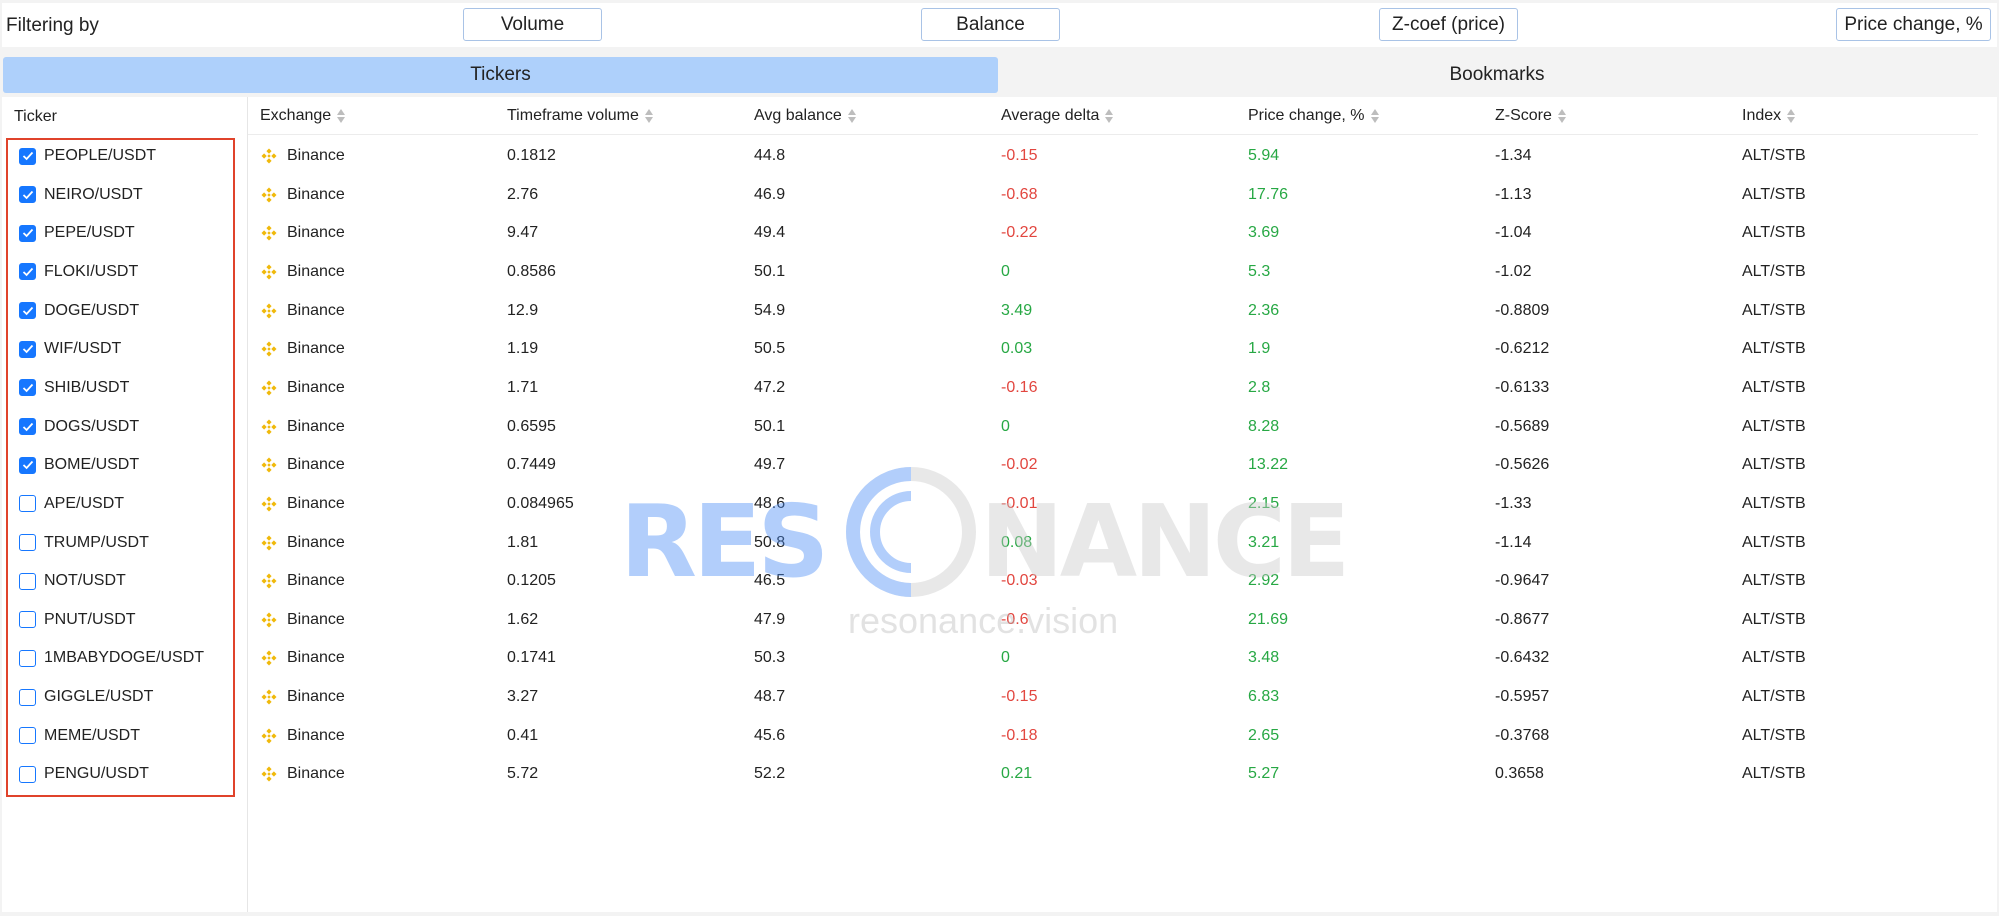 The image size is (1999, 916). What do you see at coordinates (84, 503) in the screenshot?
I see `ticker-name: APE/USDT` at bounding box center [84, 503].